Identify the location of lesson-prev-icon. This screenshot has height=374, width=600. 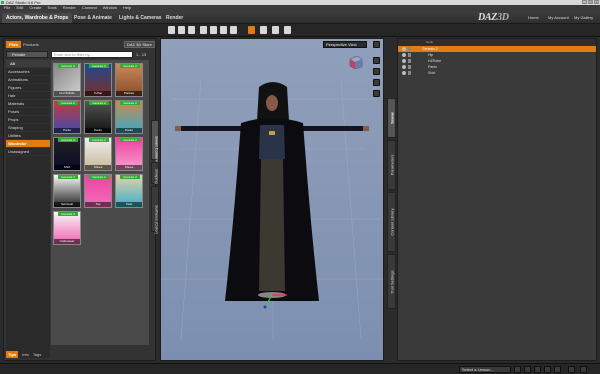
(527, 369).